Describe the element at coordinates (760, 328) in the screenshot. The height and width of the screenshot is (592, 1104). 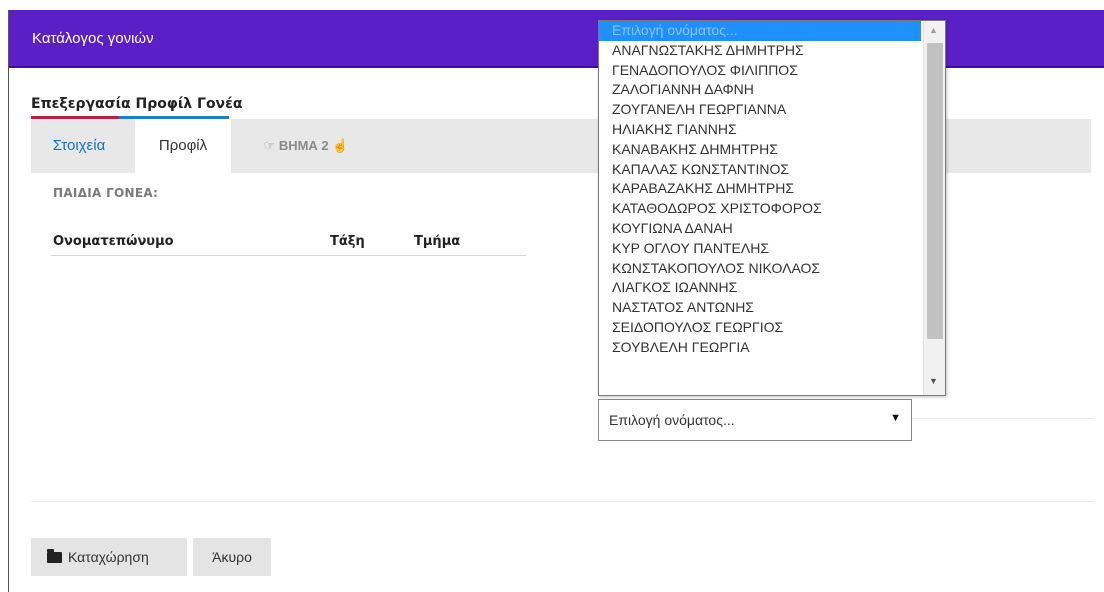
I see `dropdown-option: ΣΕΙΔΟΠΟΥΛΟΣ ΓΕΩΡΓΙΟΣ` at that location.